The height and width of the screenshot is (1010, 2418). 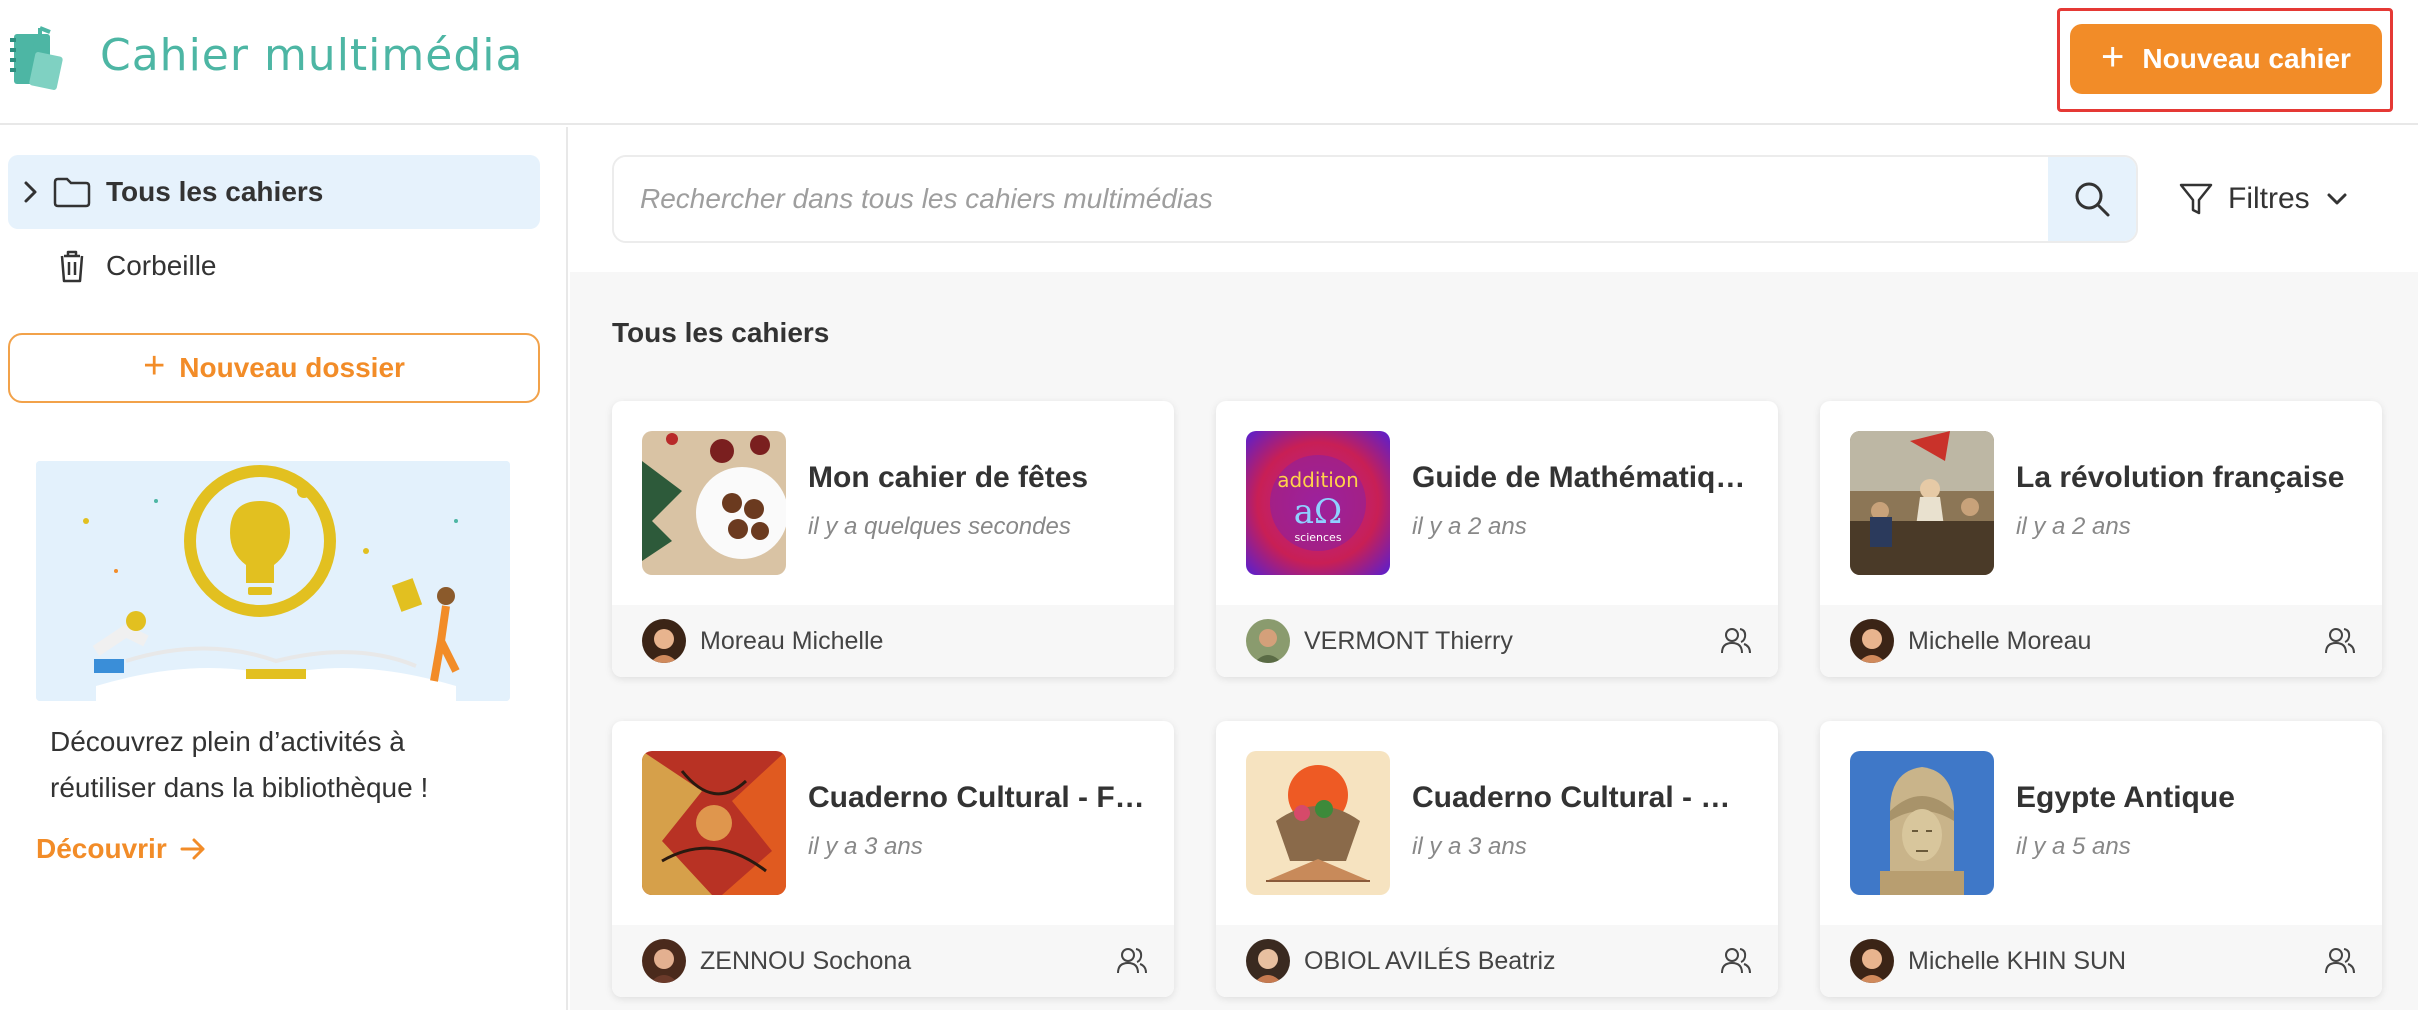 I want to click on trash-icon, so click(x=72, y=266).